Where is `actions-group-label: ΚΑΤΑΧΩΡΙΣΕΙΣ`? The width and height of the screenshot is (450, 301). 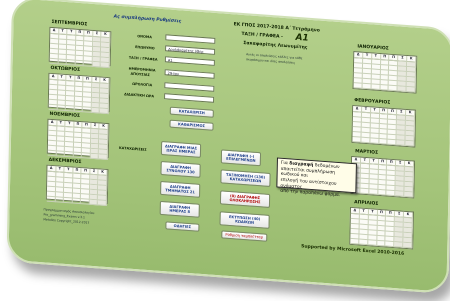
actions-group-label: ΚΑΤΑΧΩΡΙΣΕΙΣ is located at coordinates (132, 148).